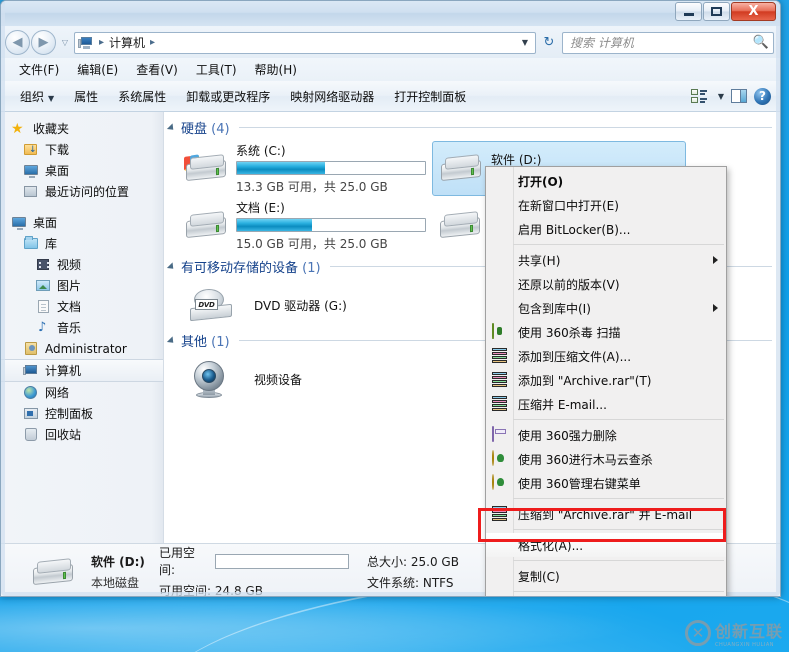  I want to click on sidebar-item-pictures: 图片, so click(82, 285).